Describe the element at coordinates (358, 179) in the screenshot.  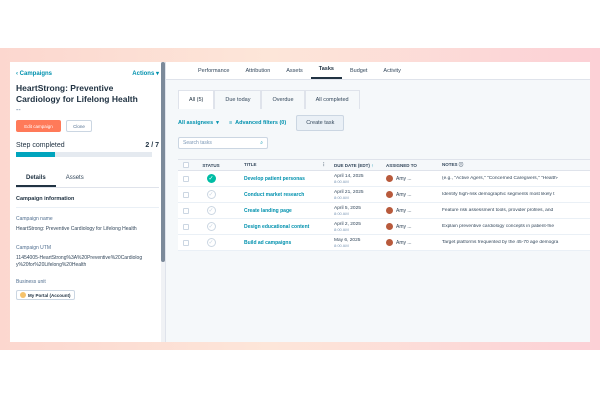
I see `due-date-cell: April 14, 2025 8:00 AM` at that location.